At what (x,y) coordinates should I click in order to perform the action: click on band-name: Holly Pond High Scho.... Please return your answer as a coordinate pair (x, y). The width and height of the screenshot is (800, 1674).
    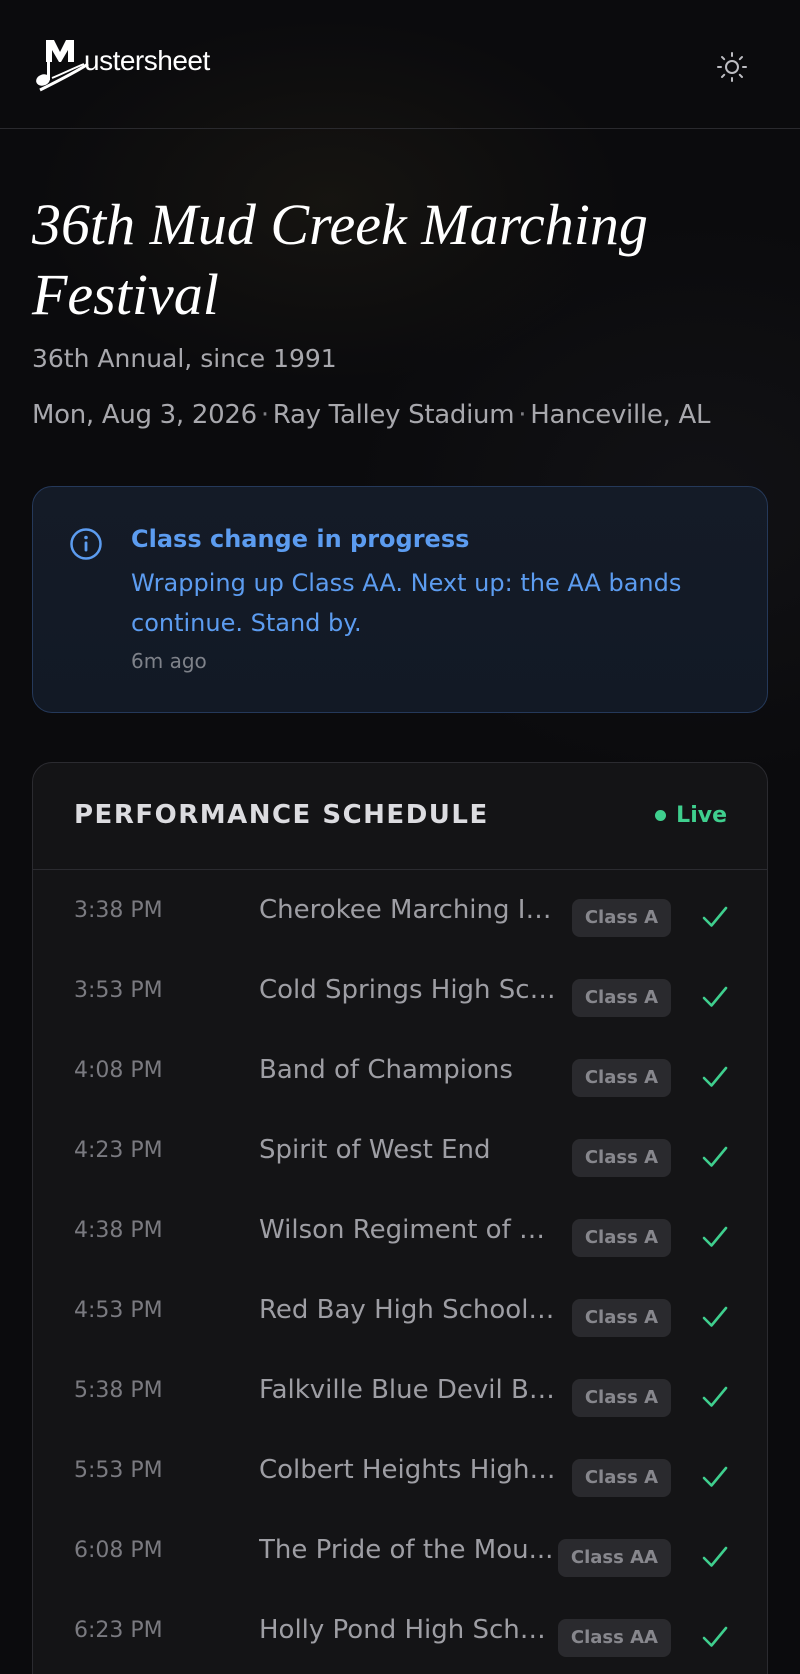
    Looking at the image, I should click on (409, 1630).